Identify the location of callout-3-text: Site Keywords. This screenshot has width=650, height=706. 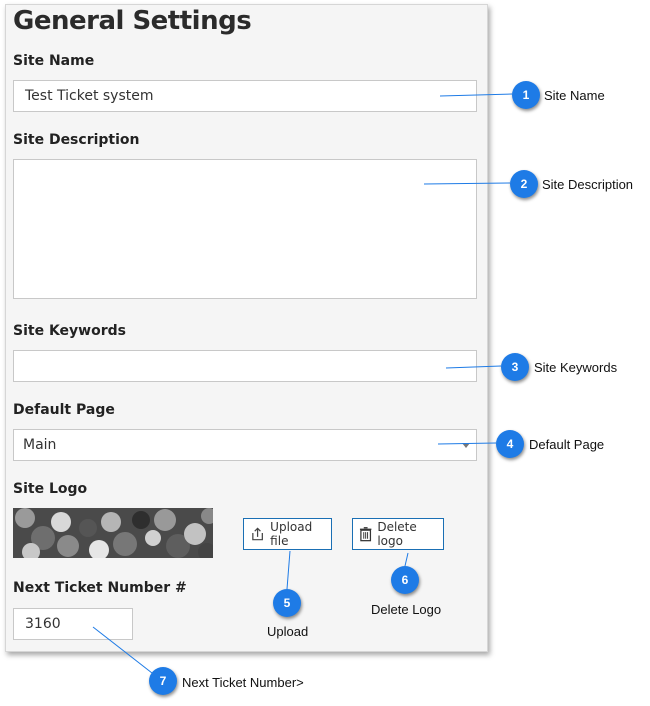
(576, 367).